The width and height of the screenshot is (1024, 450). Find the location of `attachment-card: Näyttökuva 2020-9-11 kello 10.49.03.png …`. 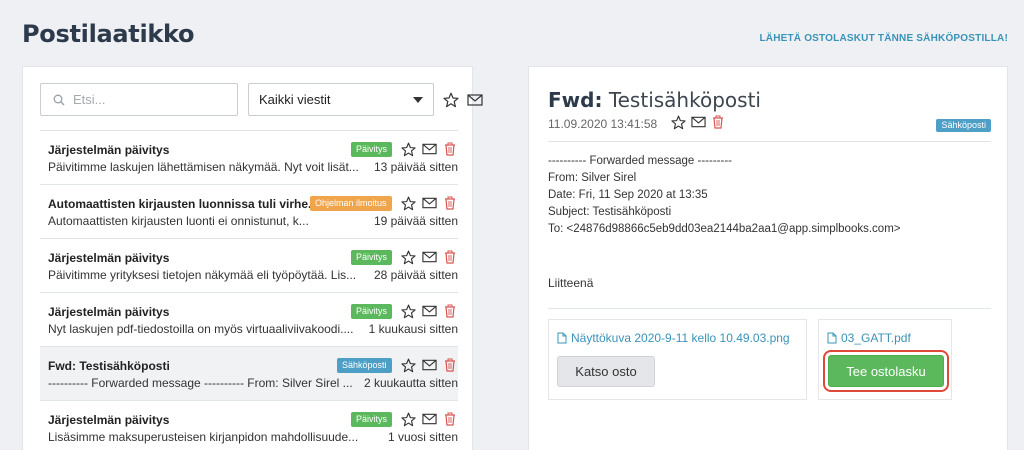

attachment-card: Näyttökuva 2020-9-11 kello 10.49.03.png … is located at coordinates (677, 359).